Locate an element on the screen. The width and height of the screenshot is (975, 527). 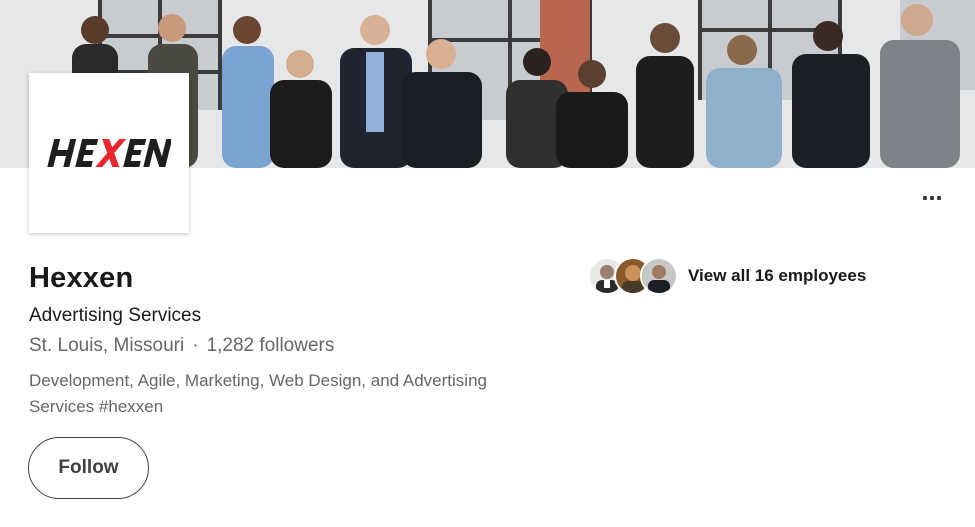
company-meta: St. Louis, Missouri · 1,282 followers is located at coordinates (181, 346).